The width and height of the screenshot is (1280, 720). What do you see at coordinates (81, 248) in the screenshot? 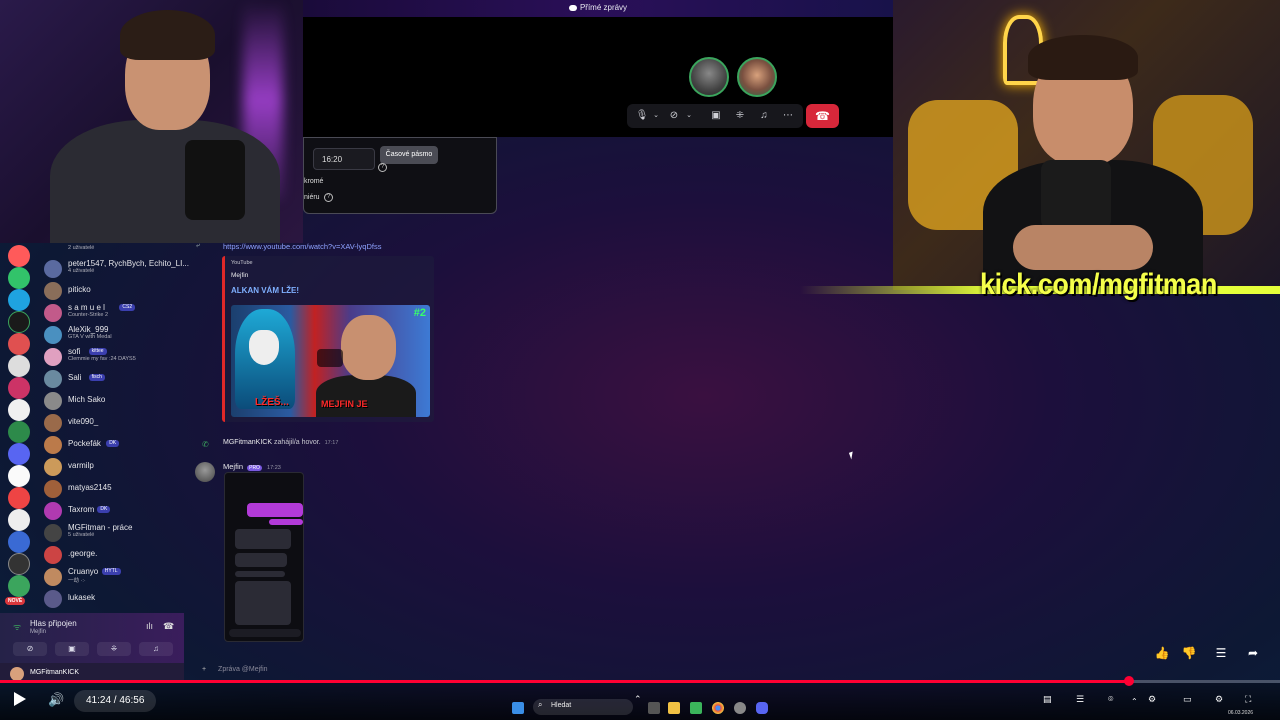
I see `channel-user-name: 2 uživatelé` at bounding box center [81, 248].